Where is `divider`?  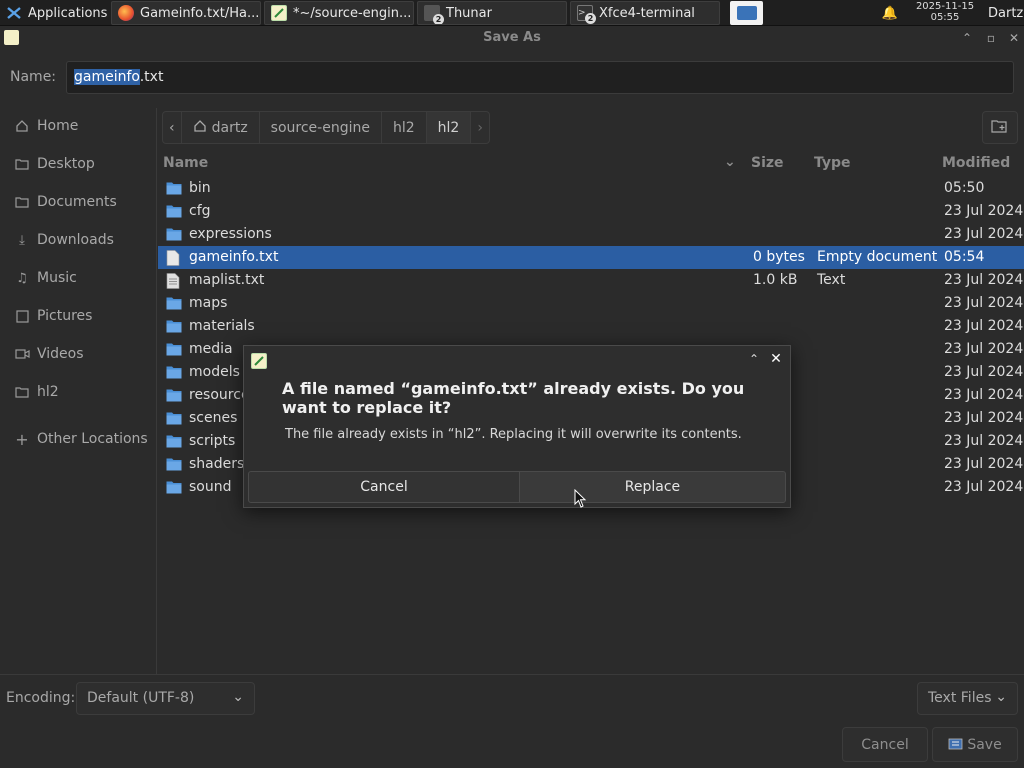
divider is located at coordinates (512, 674).